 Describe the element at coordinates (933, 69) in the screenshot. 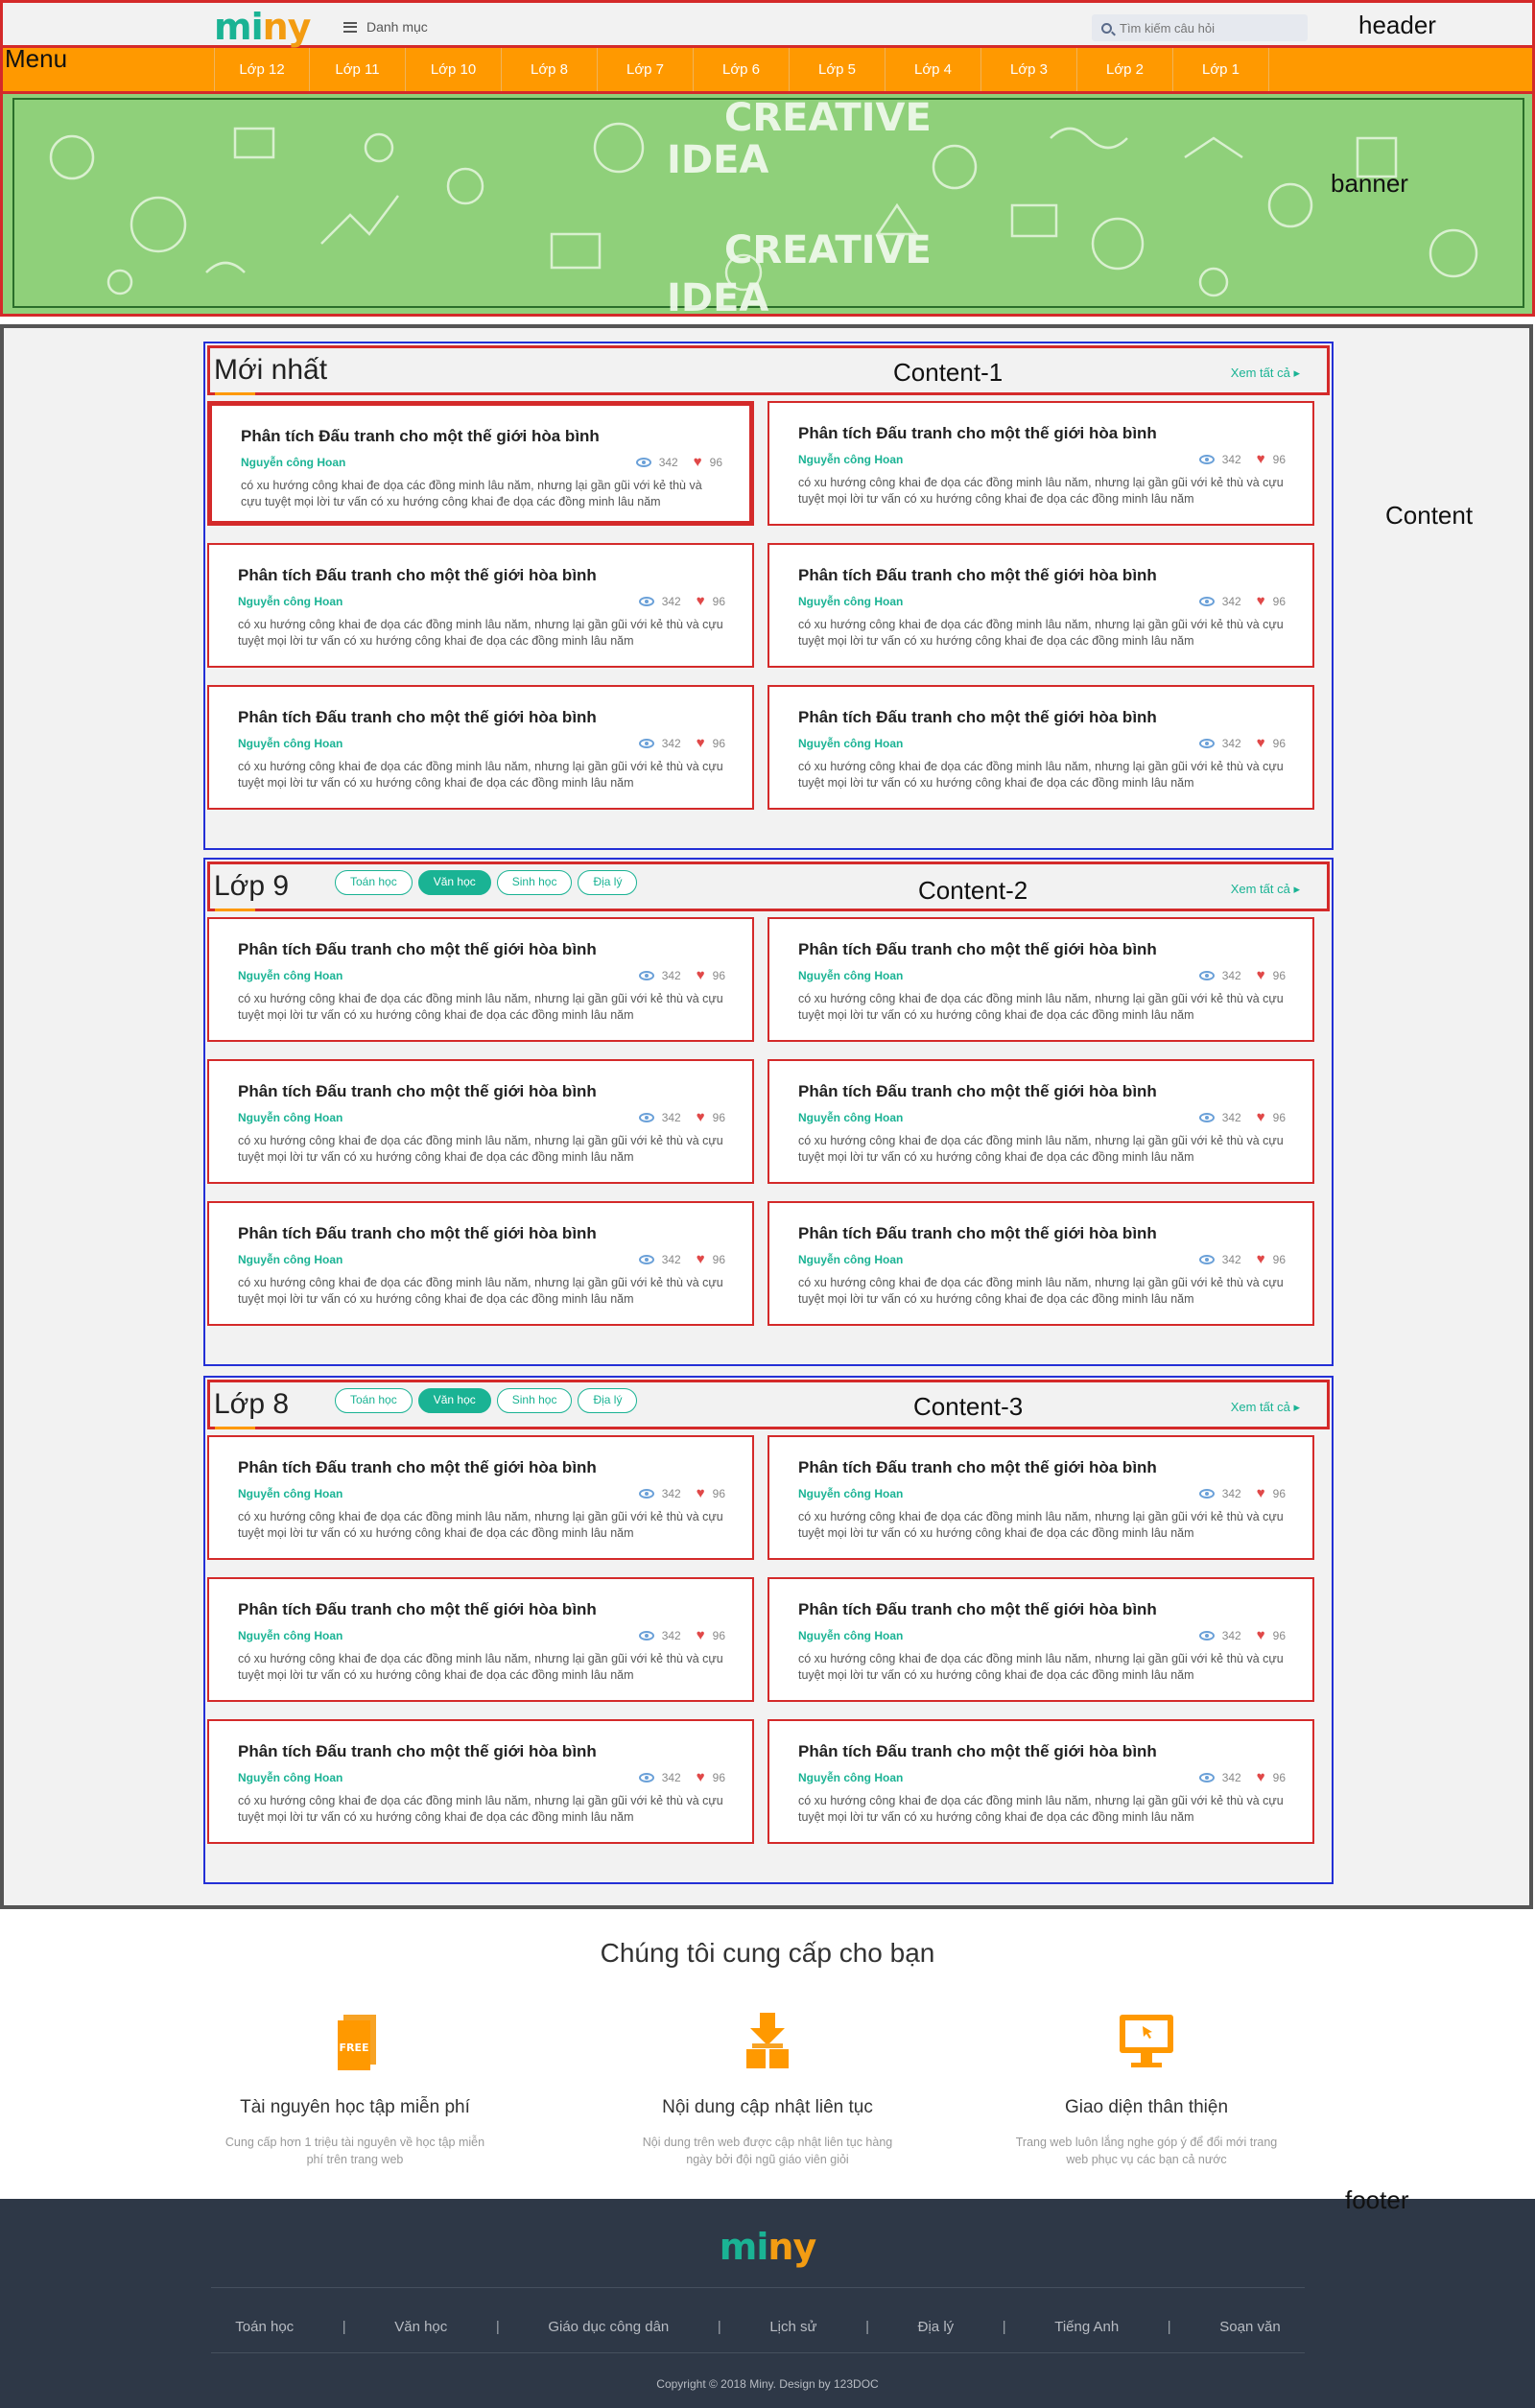

I see `menu-item: Lớp 4` at that location.